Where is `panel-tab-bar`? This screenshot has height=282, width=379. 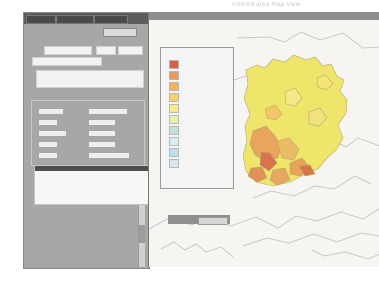
panel-tab-bar is located at coordinates (86, 18).